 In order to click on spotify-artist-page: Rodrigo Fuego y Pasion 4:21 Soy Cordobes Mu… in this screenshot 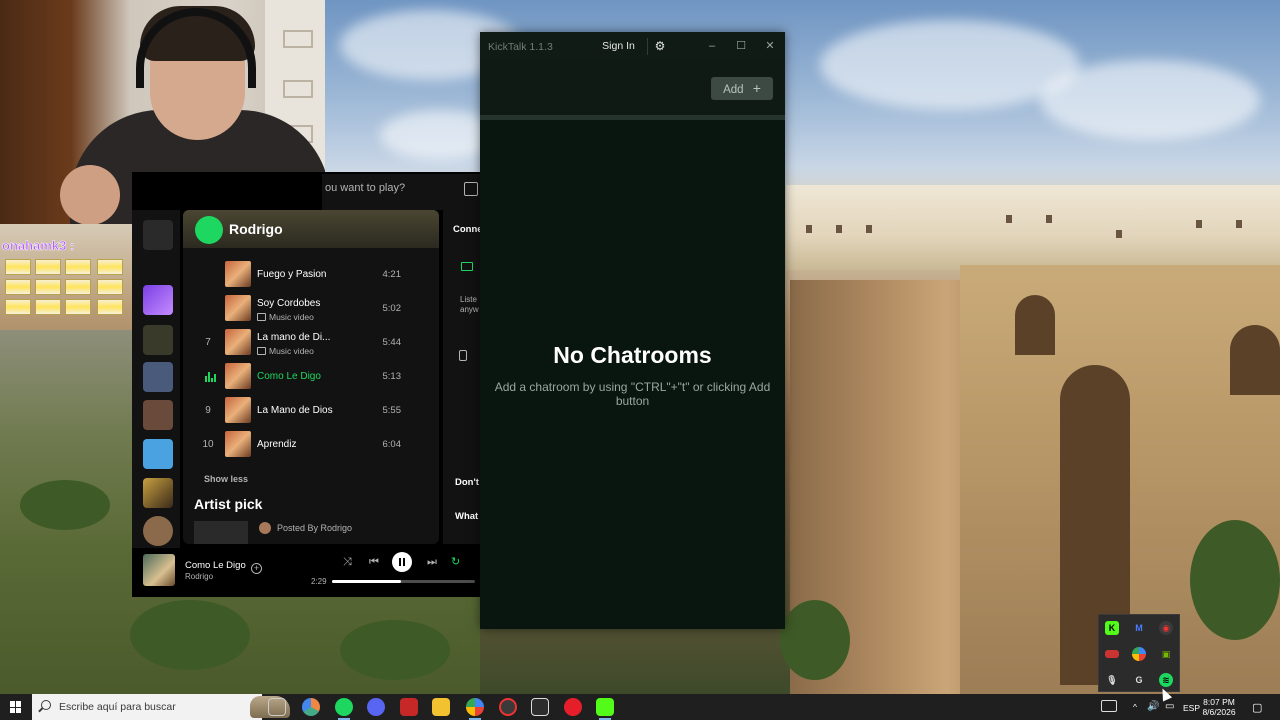, I will do `click(311, 377)`.